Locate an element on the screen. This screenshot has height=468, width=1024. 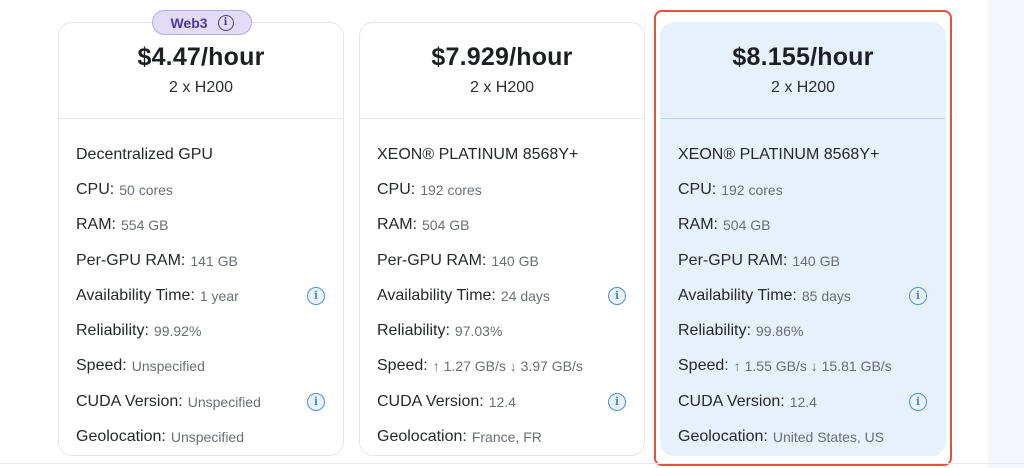
price-label: $4.47/hour is located at coordinates (201, 57).